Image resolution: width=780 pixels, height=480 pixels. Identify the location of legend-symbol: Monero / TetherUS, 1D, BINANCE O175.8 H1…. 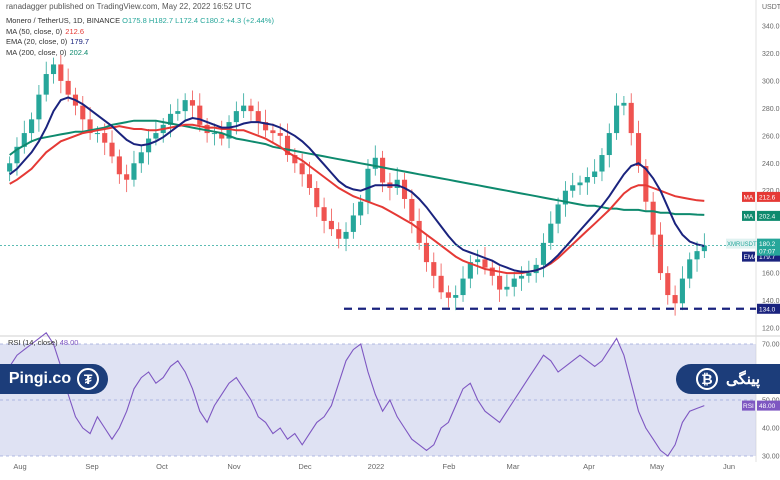
(140, 20).